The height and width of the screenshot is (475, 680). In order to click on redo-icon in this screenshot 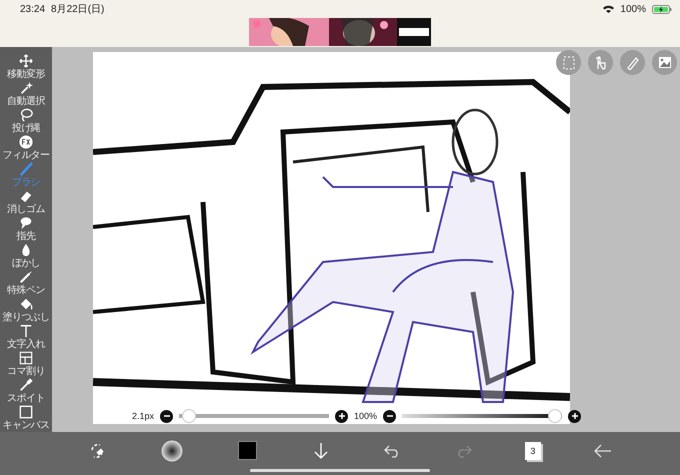, I will do `click(464, 451)`.